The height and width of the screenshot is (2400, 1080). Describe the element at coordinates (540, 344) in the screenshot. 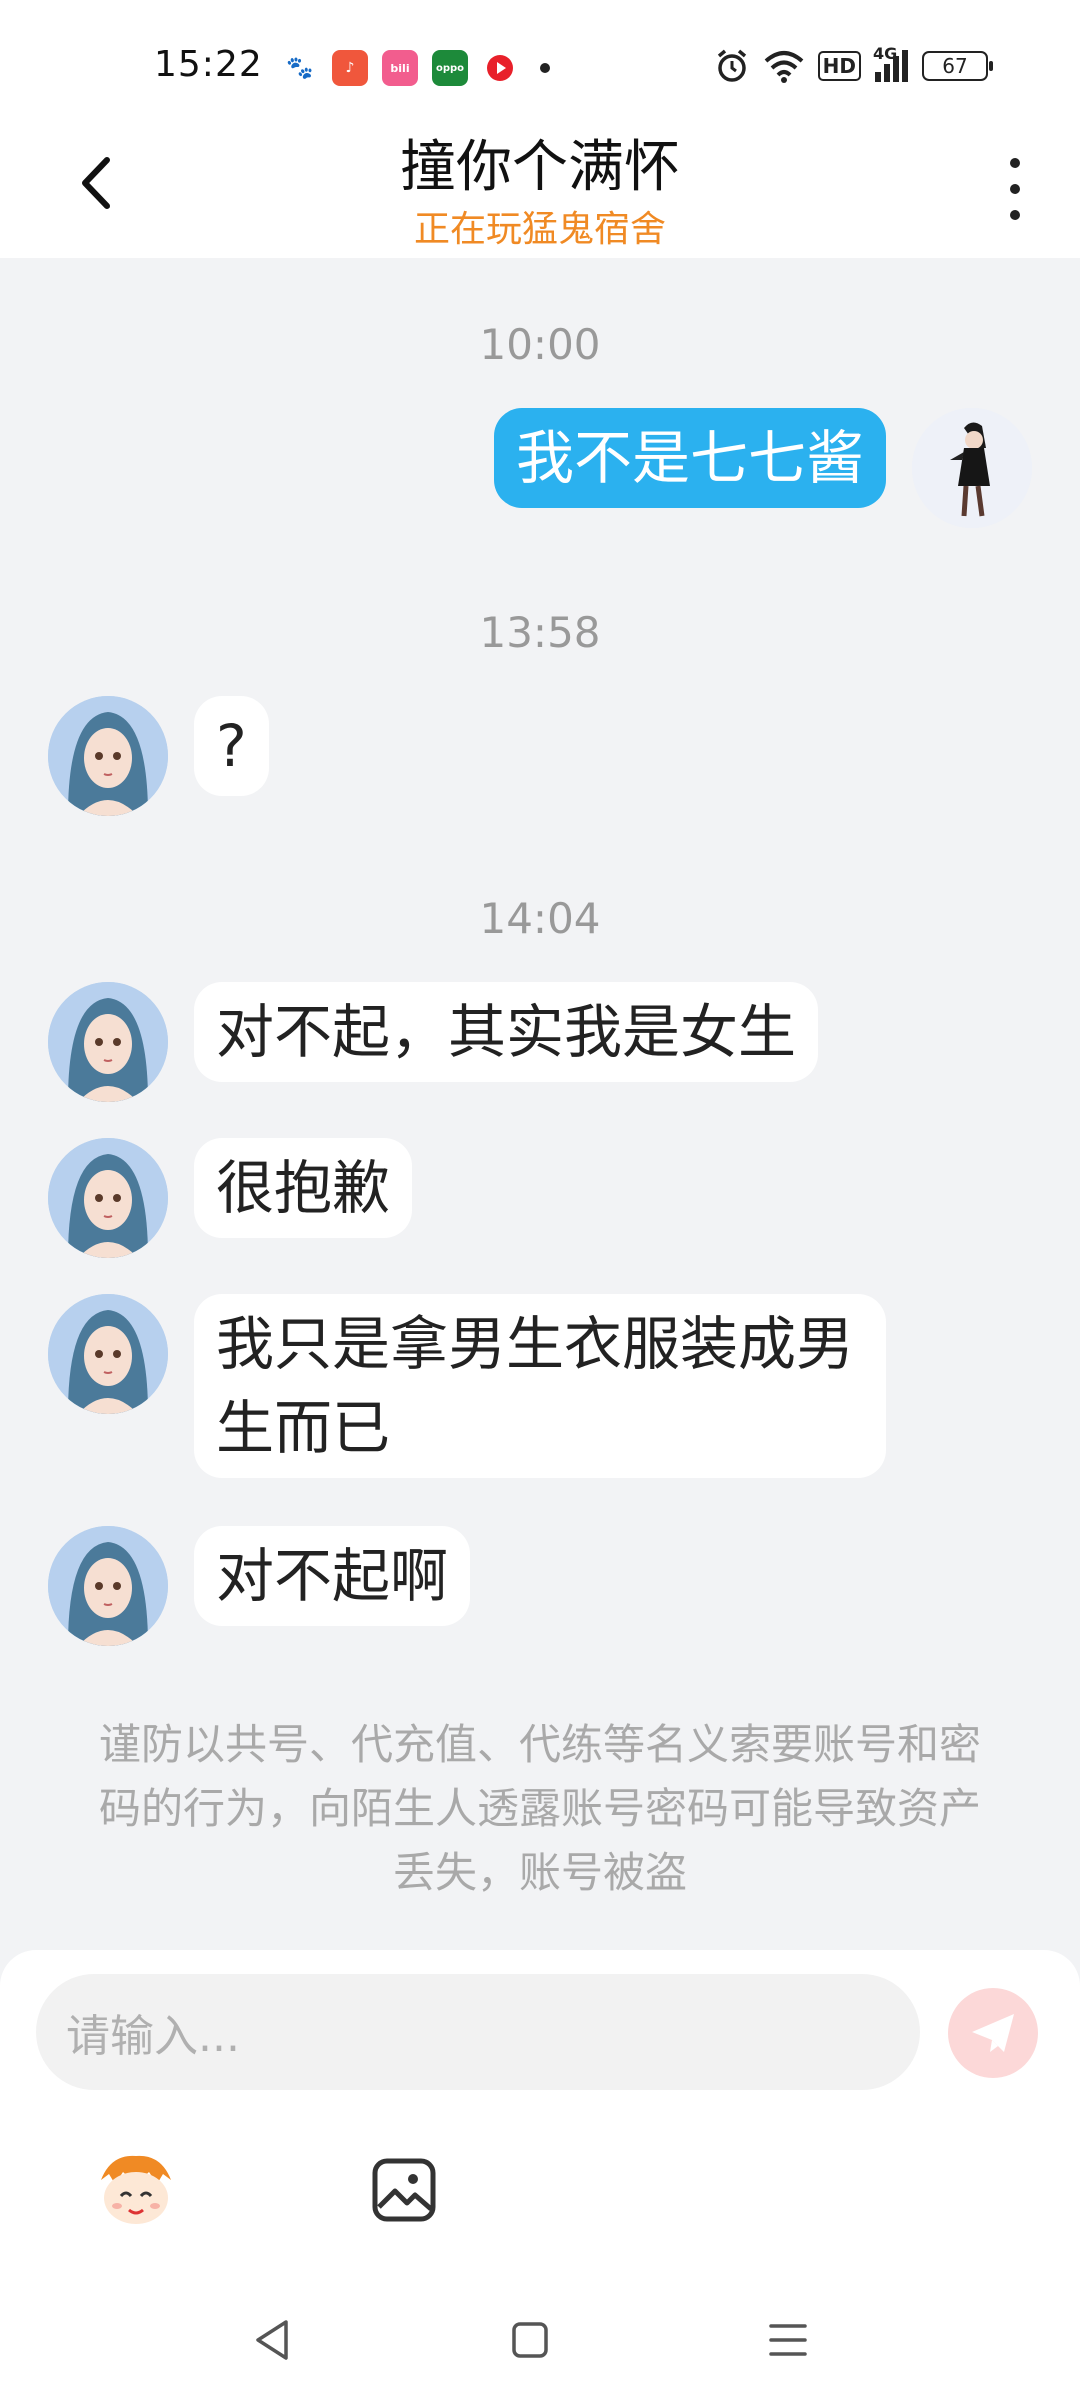

I see `message-timestamp: 10:00` at that location.